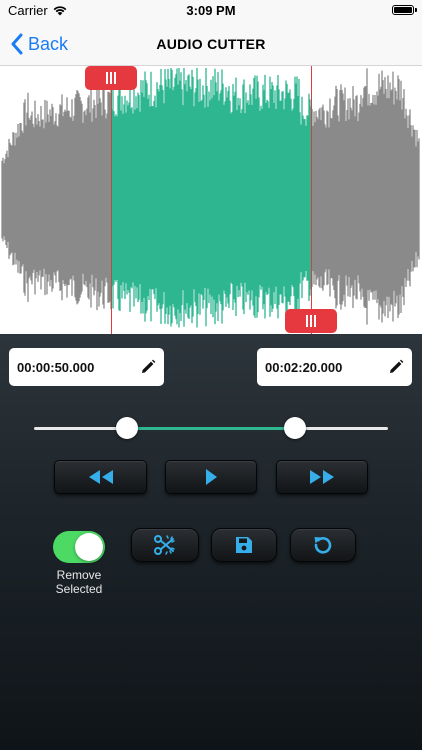 This screenshot has height=750, width=422. I want to click on navigation-bar: Back AUDIO CUTTER, so click(211, 44).